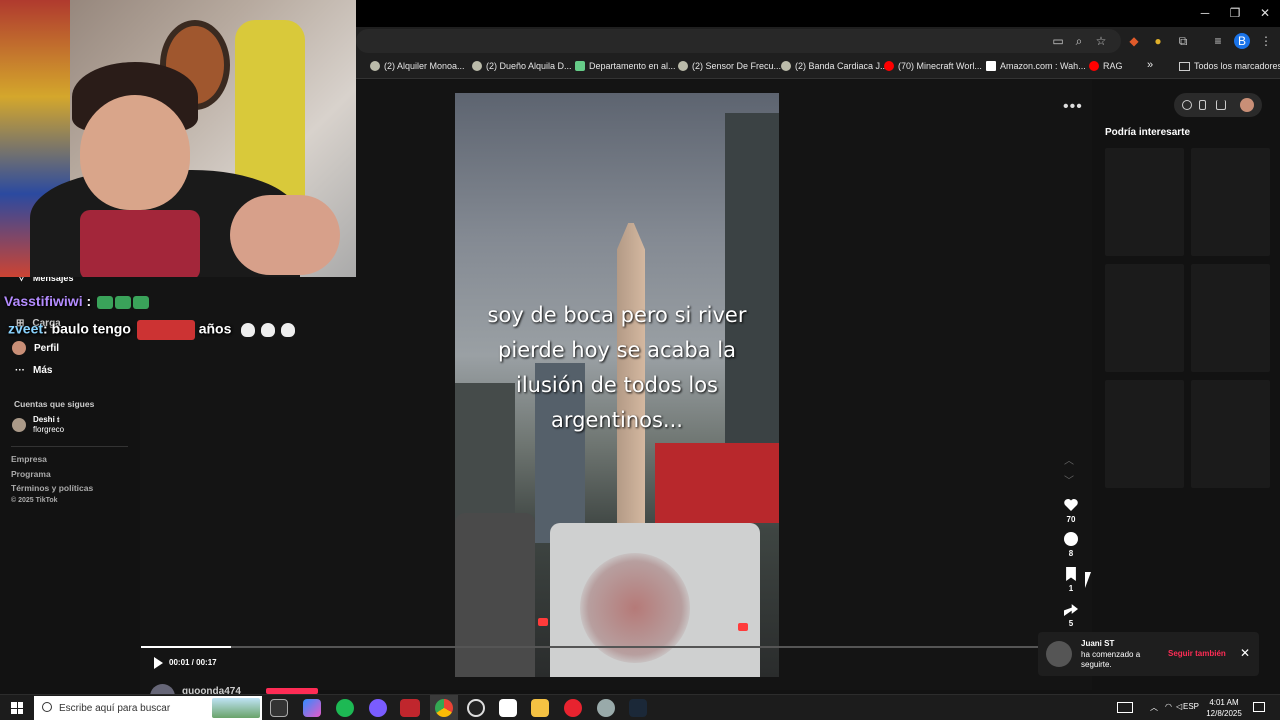  Describe the element at coordinates (1071, 545) in the screenshot. I see `comment-button: 8` at that location.